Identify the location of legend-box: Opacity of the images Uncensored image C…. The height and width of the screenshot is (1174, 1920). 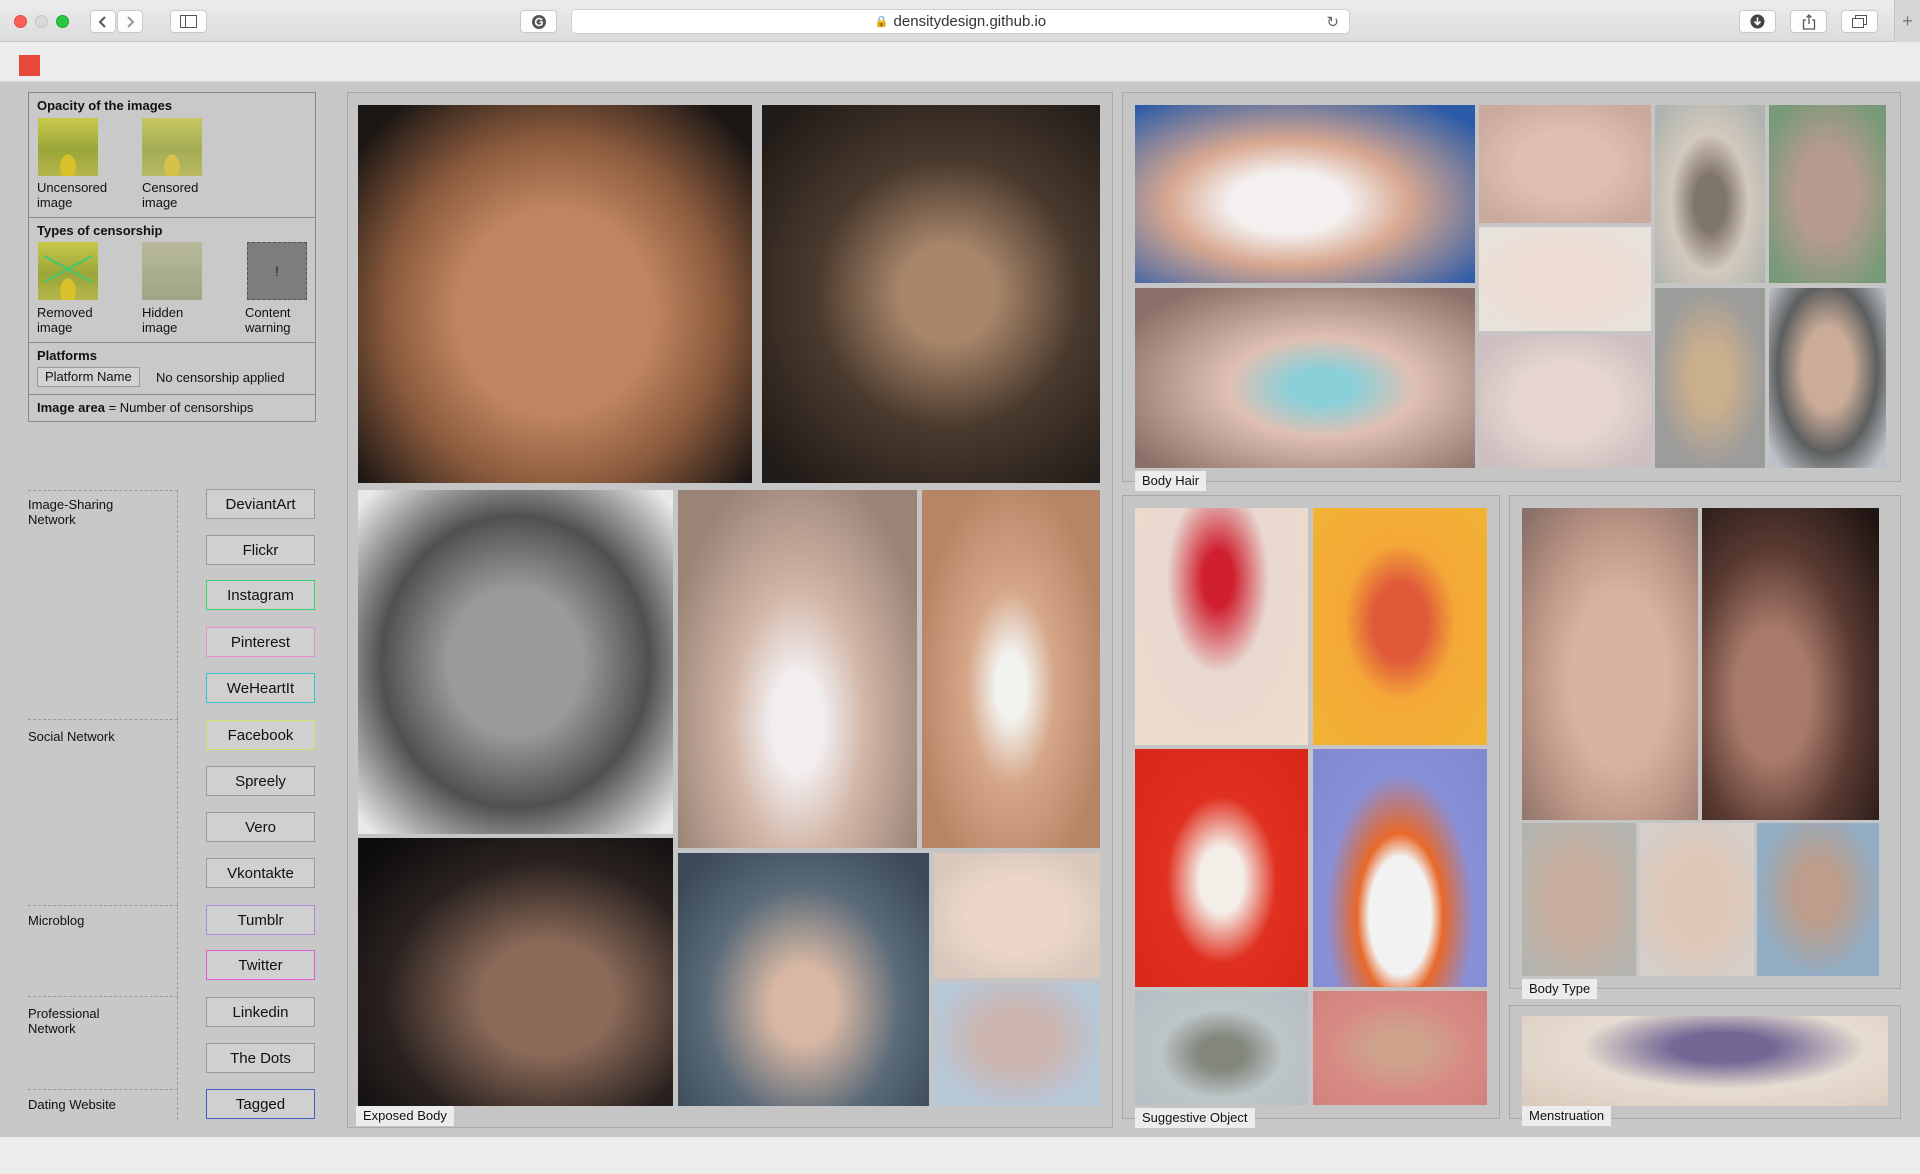
(172, 257).